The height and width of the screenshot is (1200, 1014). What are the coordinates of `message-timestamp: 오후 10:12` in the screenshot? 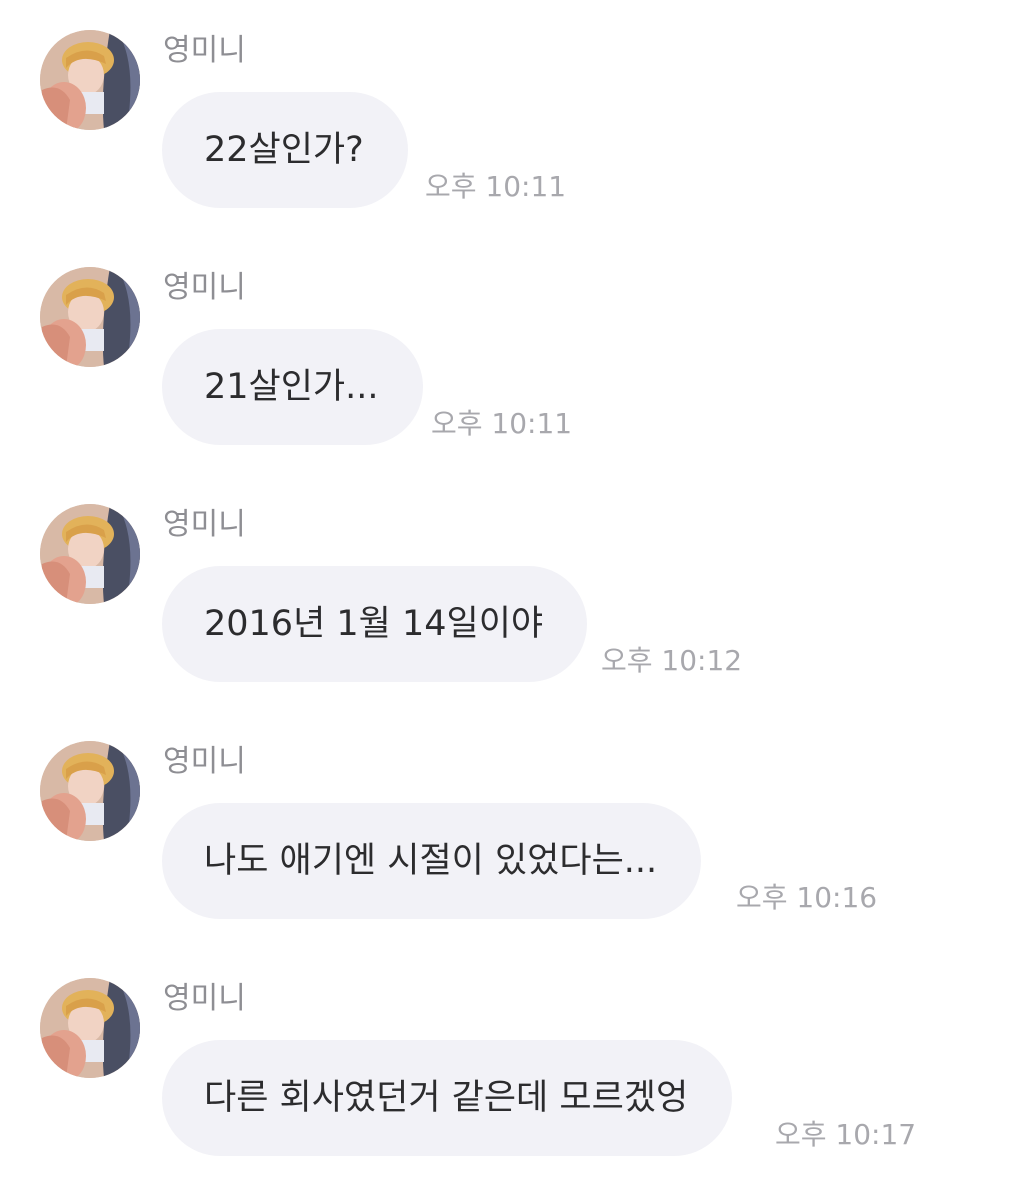 It's located at (672, 660).